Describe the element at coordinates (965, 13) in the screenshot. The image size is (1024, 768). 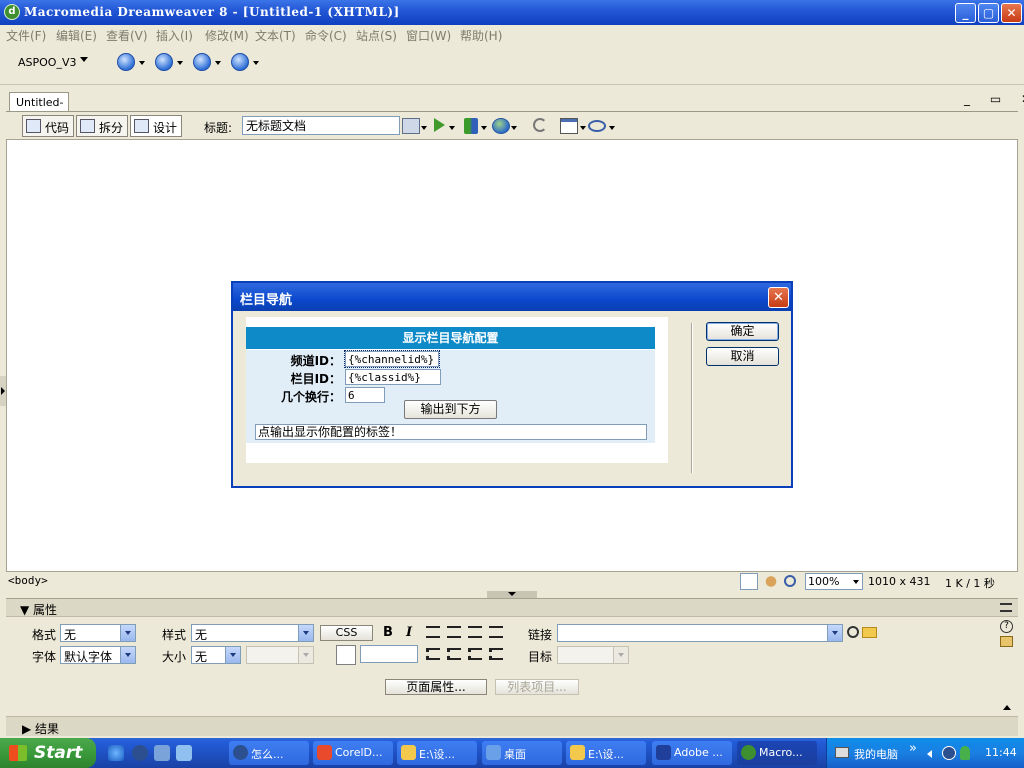
I see `minimize-button: _` at that location.